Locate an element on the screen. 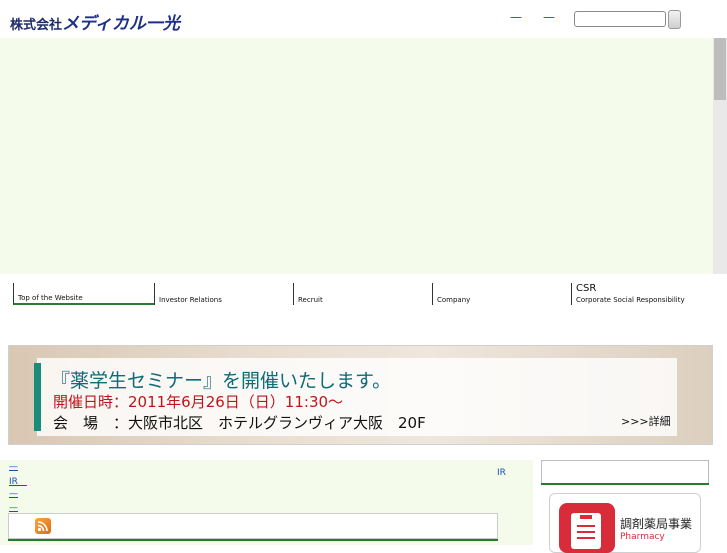 The height and width of the screenshot is (553, 727). header-link-1: — is located at coordinates (516, 17).